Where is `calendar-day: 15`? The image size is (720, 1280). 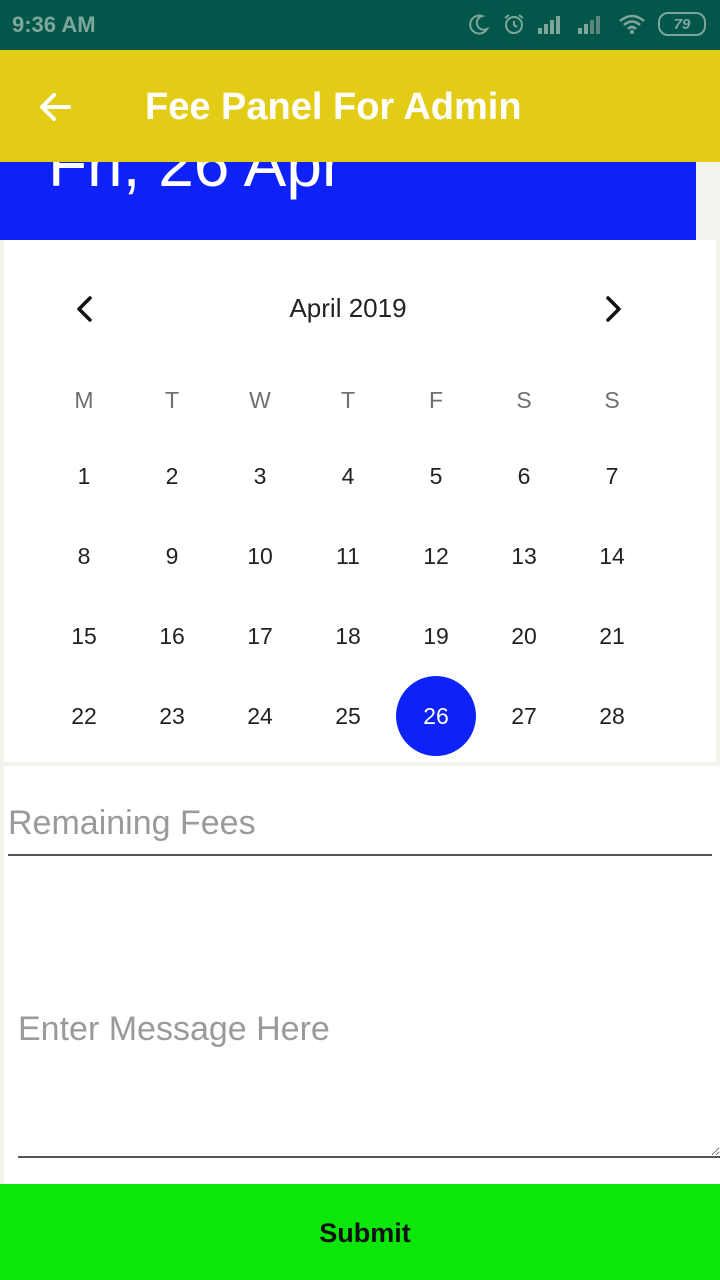
calendar-day: 15 is located at coordinates (84, 636).